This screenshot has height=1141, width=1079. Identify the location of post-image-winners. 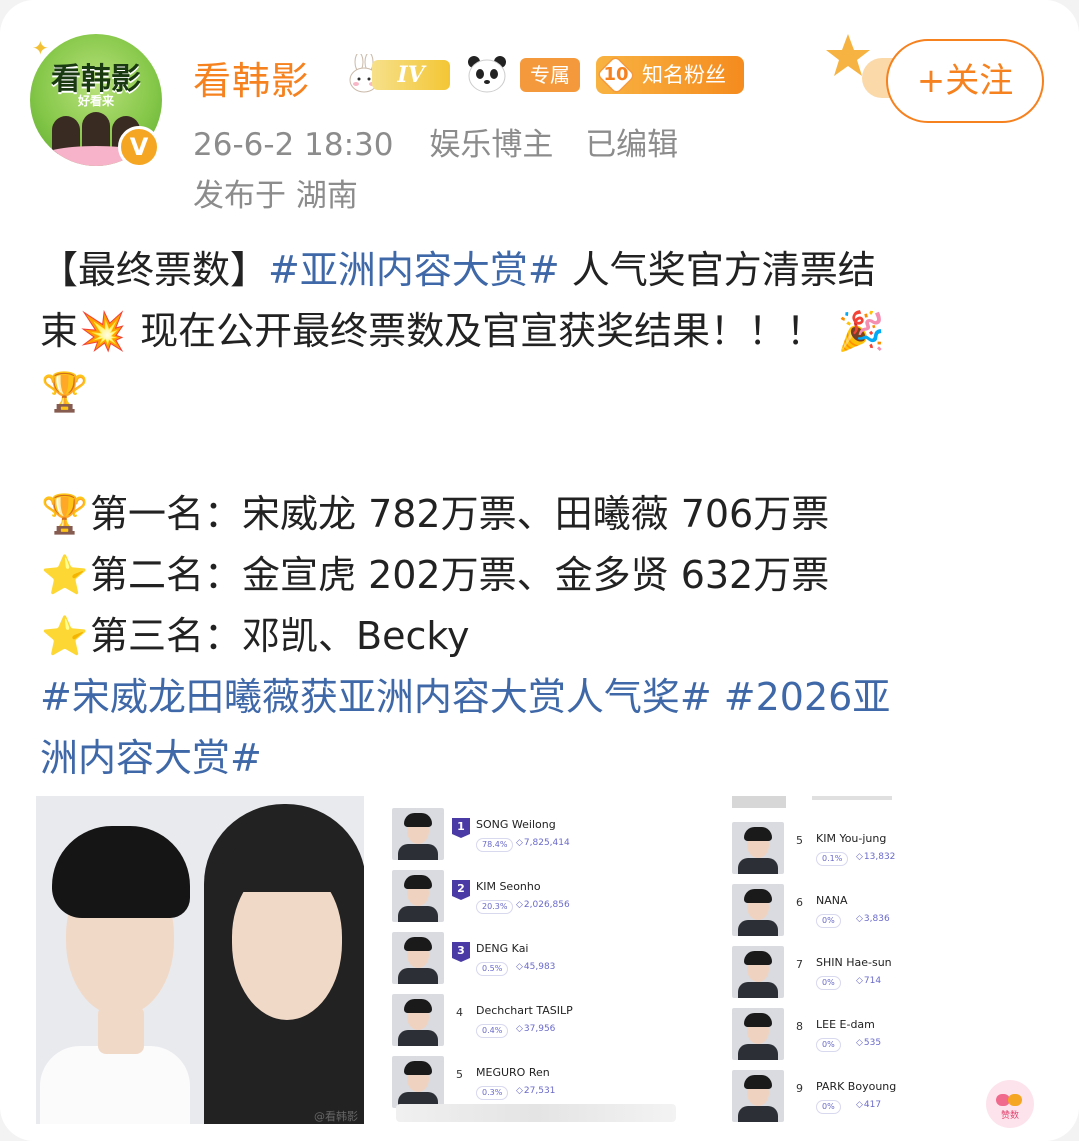
(200, 960).